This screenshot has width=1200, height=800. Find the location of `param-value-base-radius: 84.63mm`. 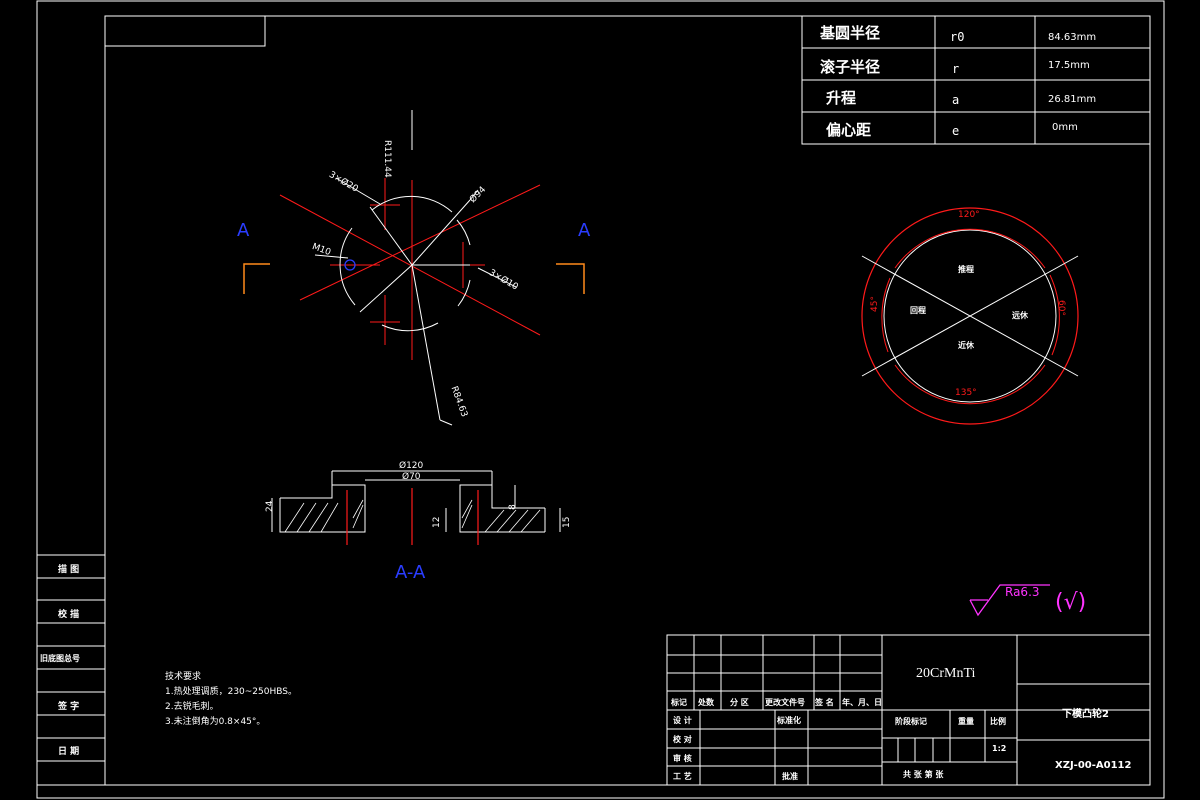

param-value-base-radius: 84.63mm is located at coordinates (1072, 37).